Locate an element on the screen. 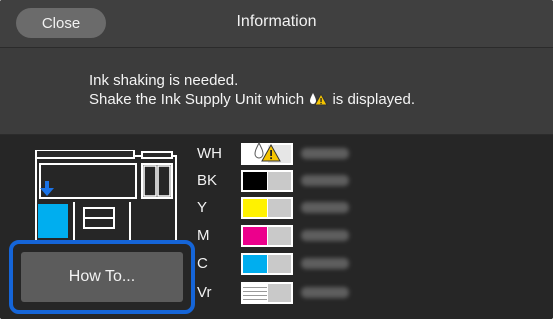 The width and height of the screenshot is (556, 319). page-title: Information is located at coordinates (276, 21).